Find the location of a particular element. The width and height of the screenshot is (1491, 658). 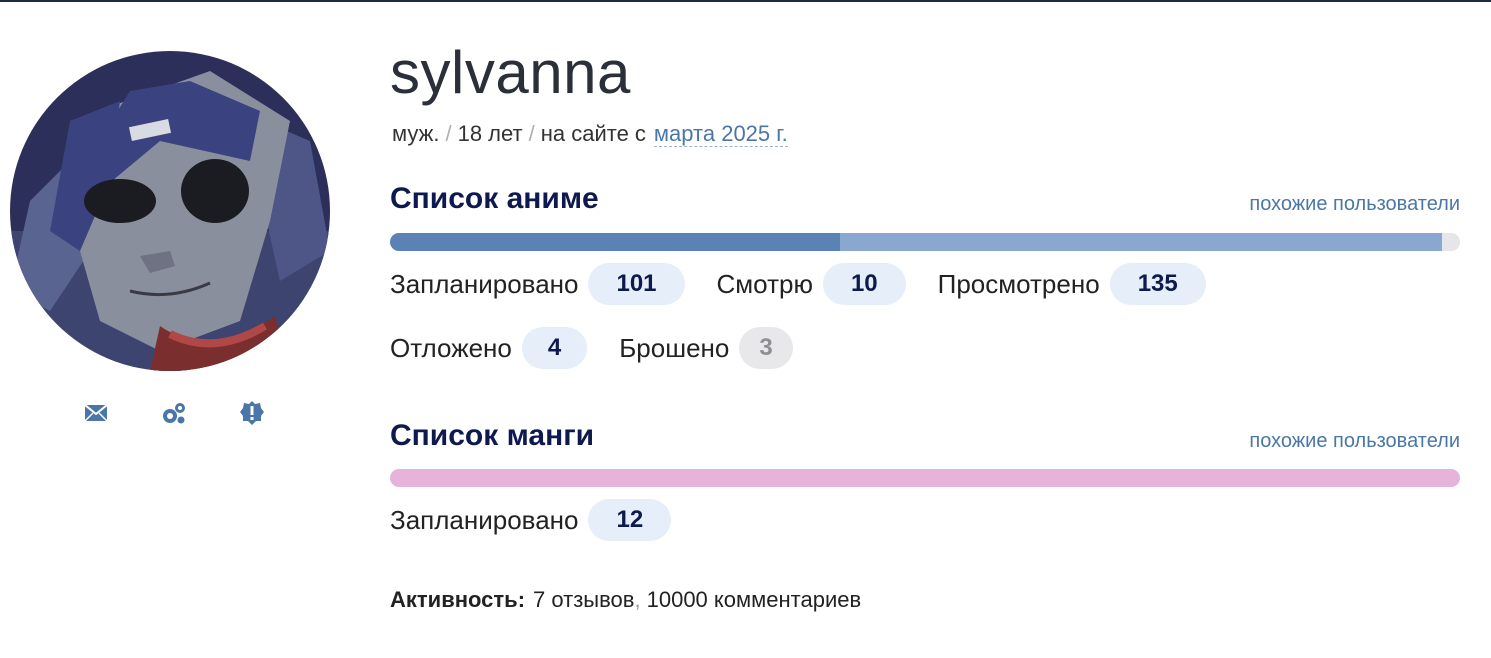

stat-label: Смотрю is located at coordinates (764, 283).